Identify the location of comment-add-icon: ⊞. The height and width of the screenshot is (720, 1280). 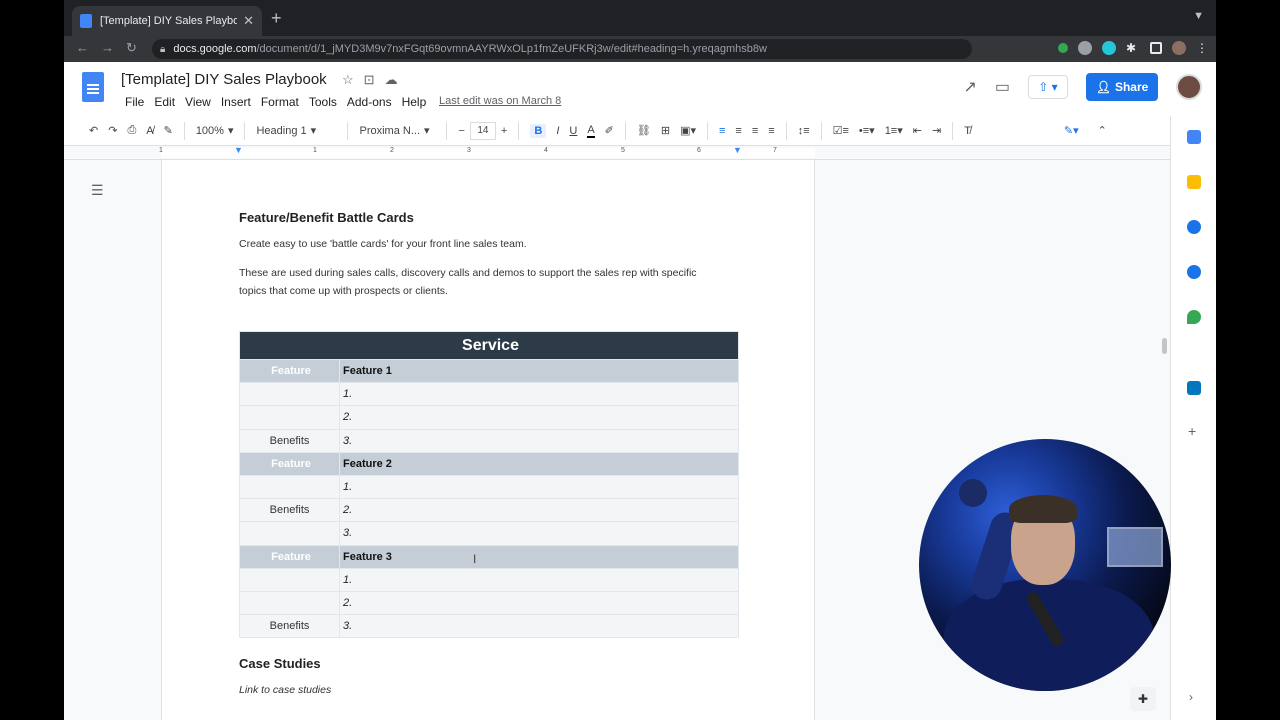
(665, 130).